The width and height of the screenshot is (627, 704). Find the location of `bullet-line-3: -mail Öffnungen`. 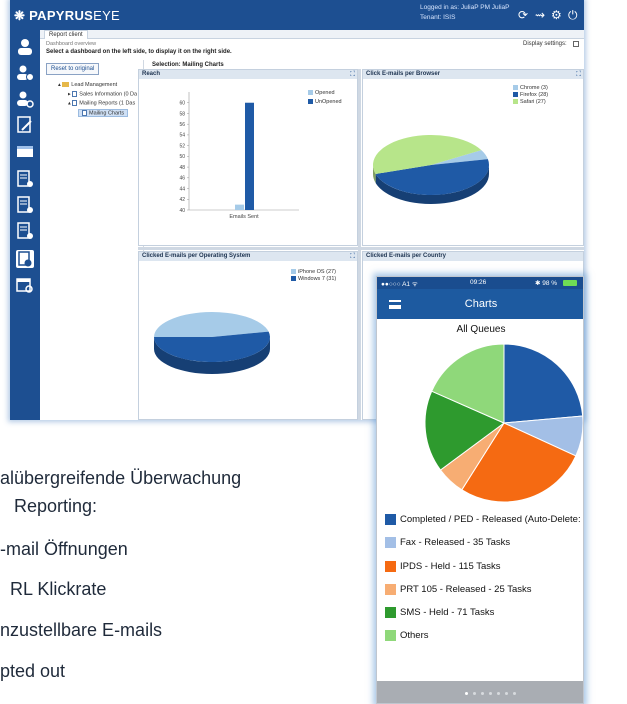

bullet-line-3: -mail Öffnungen is located at coordinates (64, 549).